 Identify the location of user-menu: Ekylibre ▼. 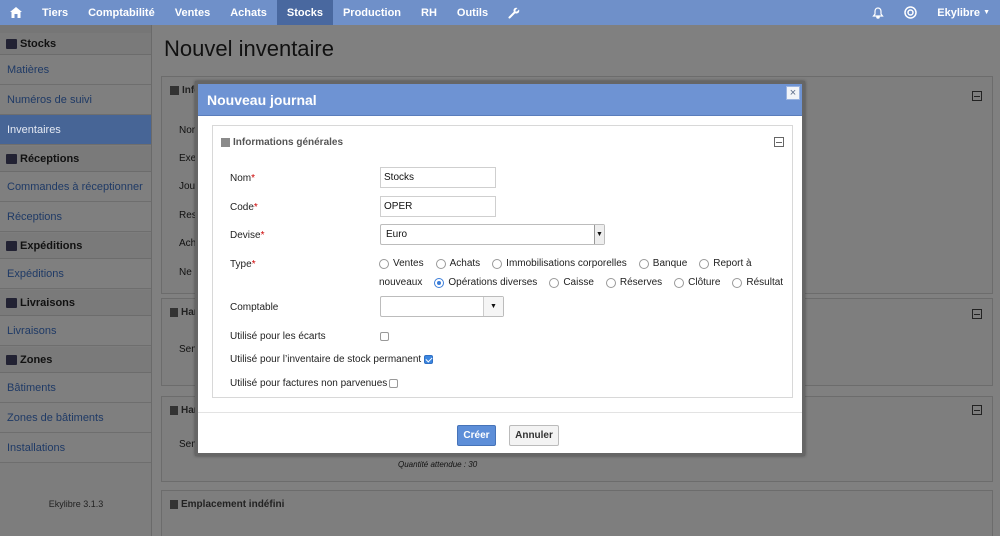
(963, 12).